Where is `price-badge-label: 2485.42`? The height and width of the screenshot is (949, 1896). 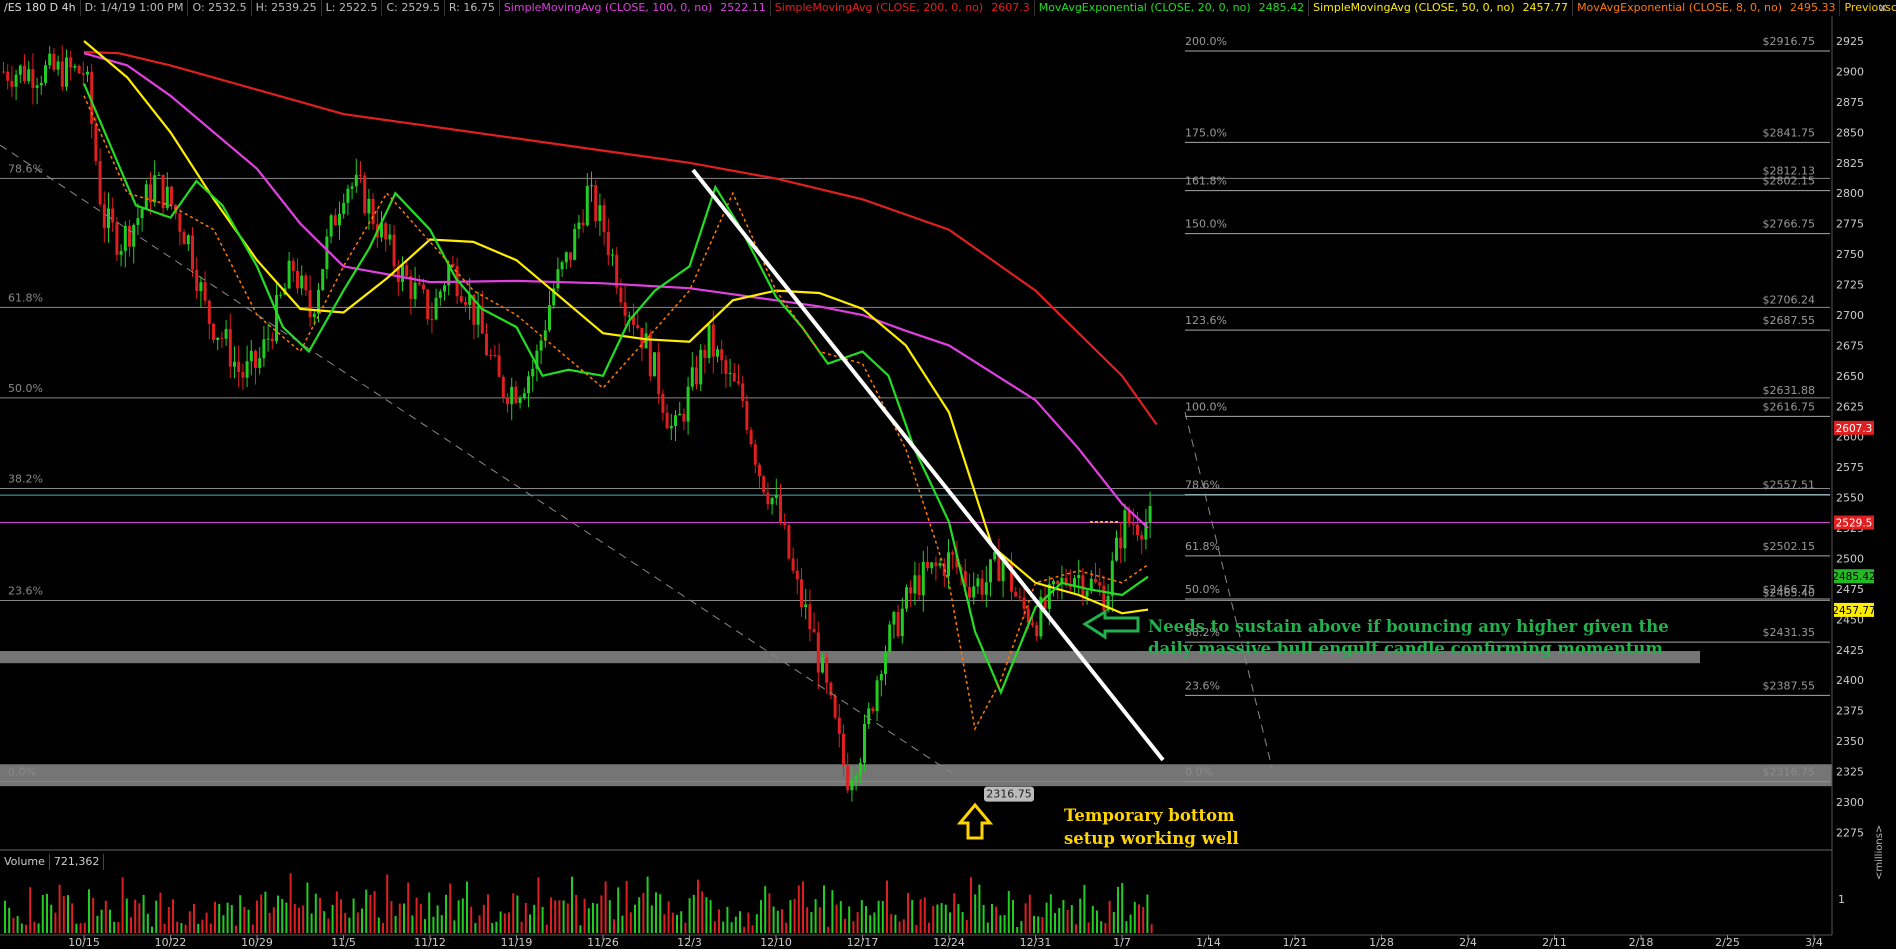
price-badge-label: 2485.42 is located at coordinates (1853, 577).